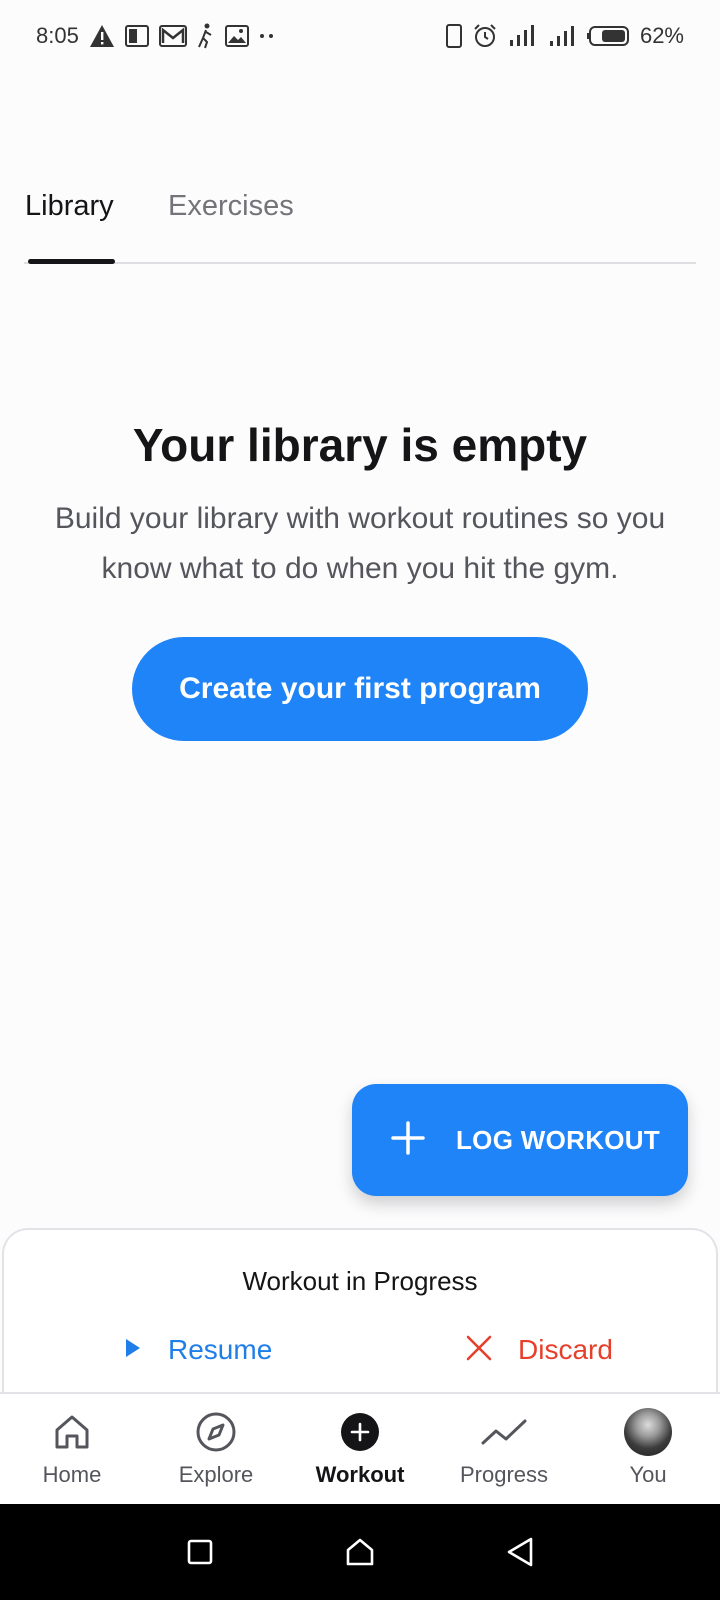 This screenshot has width=720, height=1600. Describe the element at coordinates (360, 1474) in the screenshot. I see `nav-label-workout: Workout` at that location.